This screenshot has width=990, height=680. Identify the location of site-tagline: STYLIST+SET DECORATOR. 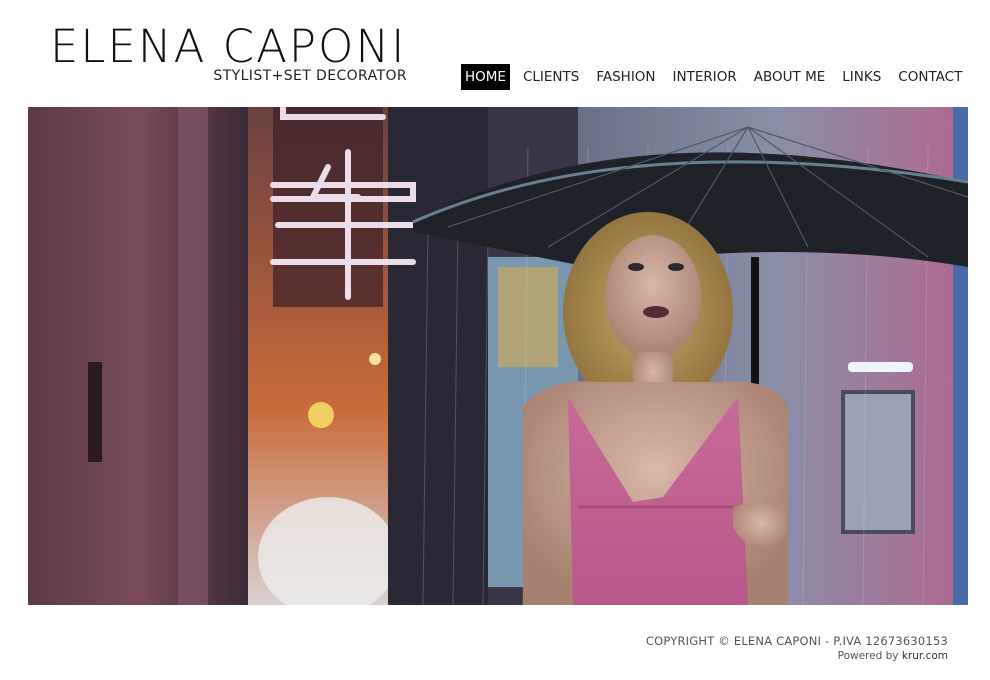
(310, 76).